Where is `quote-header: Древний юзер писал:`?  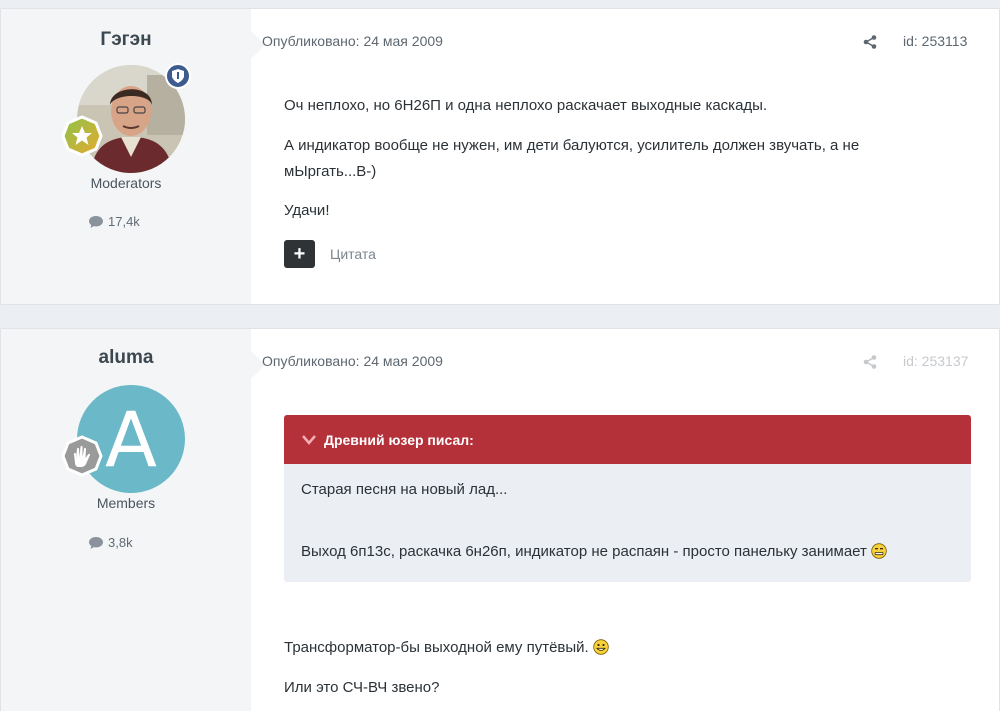 quote-header: Древний юзер писал: is located at coordinates (627, 439).